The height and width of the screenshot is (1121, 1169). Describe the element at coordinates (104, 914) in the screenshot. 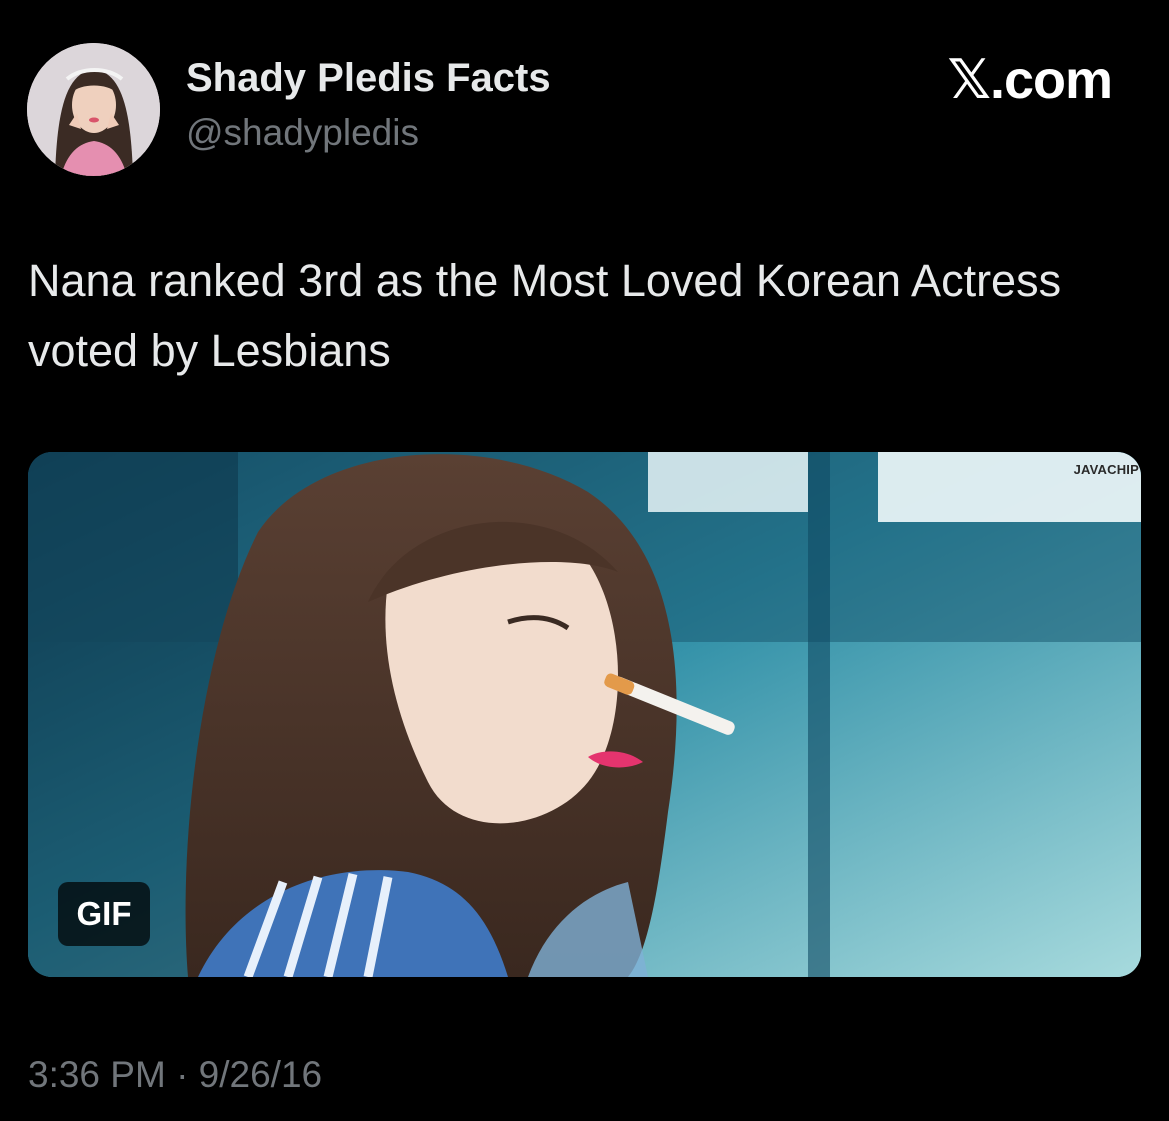

I see `gif-badge: GIF` at that location.